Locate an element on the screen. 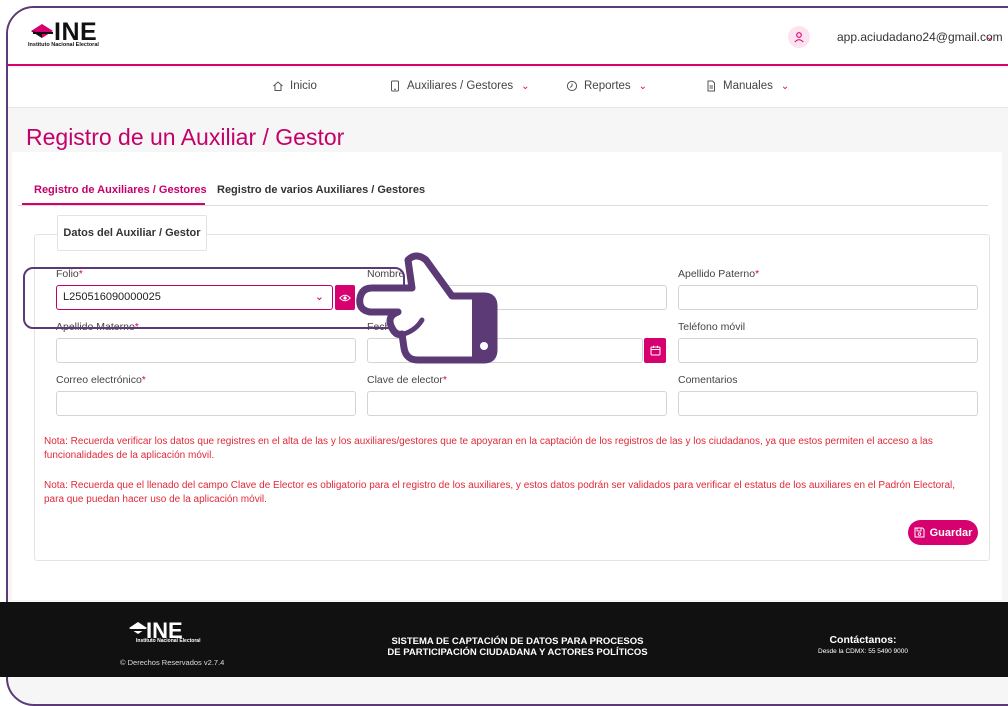 Image resolution: width=1008 pixels, height=706 pixels. footer-logo-subtitle: Instituto Nacional Electoral is located at coordinates (168, 641).